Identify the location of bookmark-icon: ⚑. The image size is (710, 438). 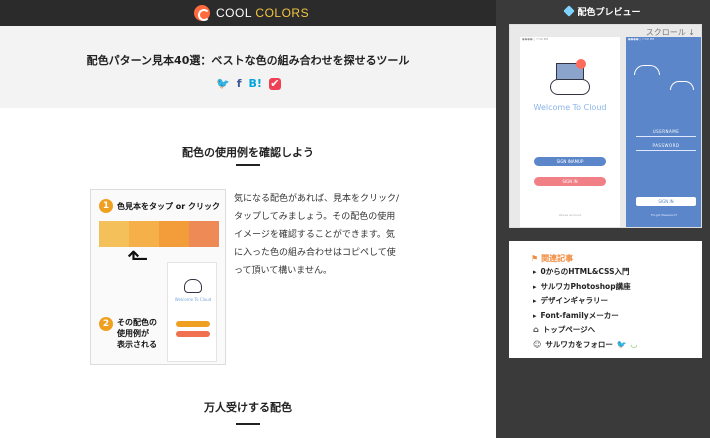
(535, 258).